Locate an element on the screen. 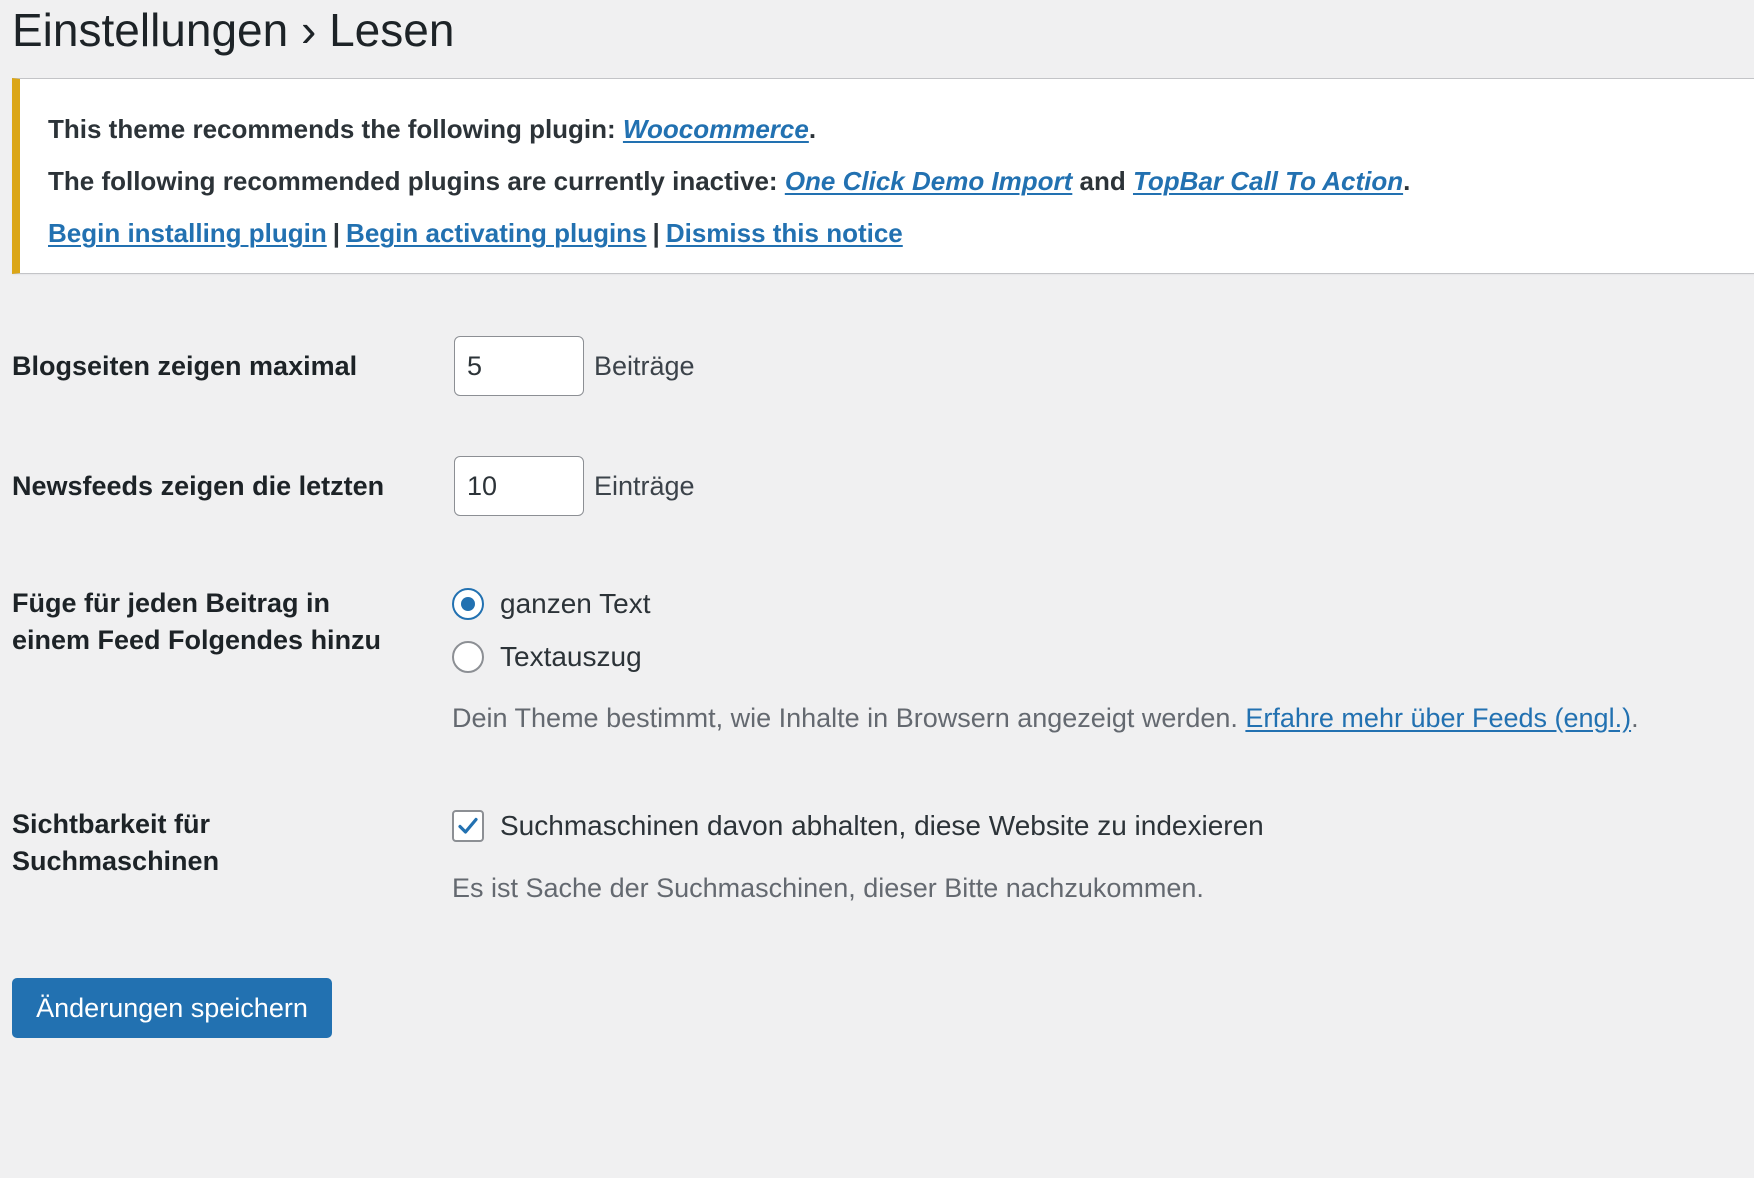 This screenshot has height=1178, width=1754. excerpt-radio is located at coordinates (468, 657).